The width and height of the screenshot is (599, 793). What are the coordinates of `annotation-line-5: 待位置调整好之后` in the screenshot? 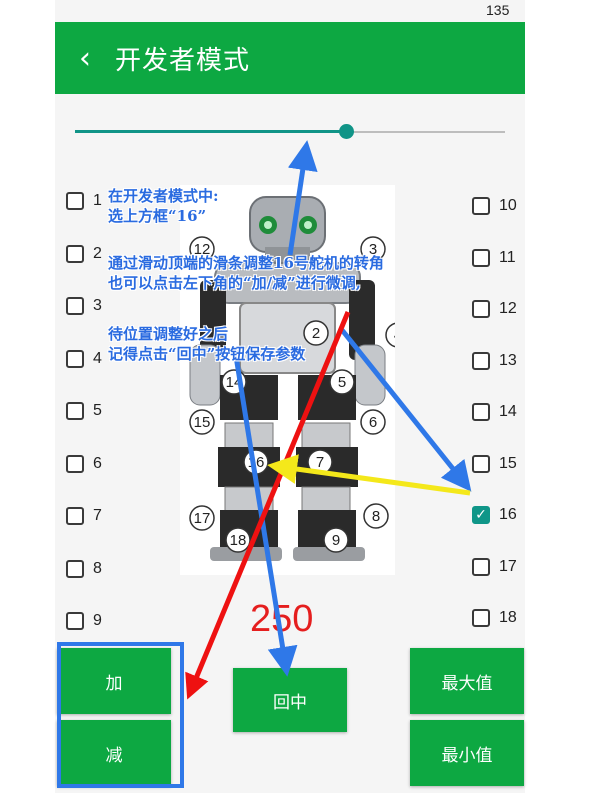 It's located at (168, 334).